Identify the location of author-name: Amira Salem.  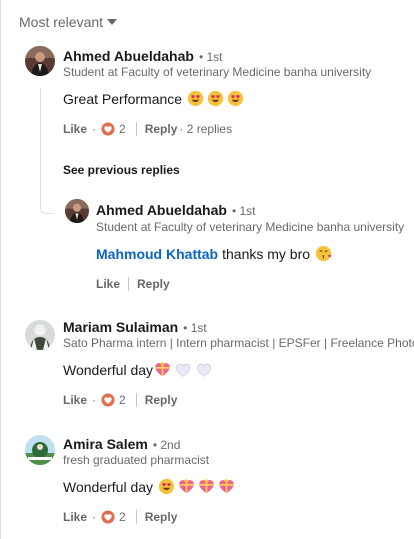
(105, 444).